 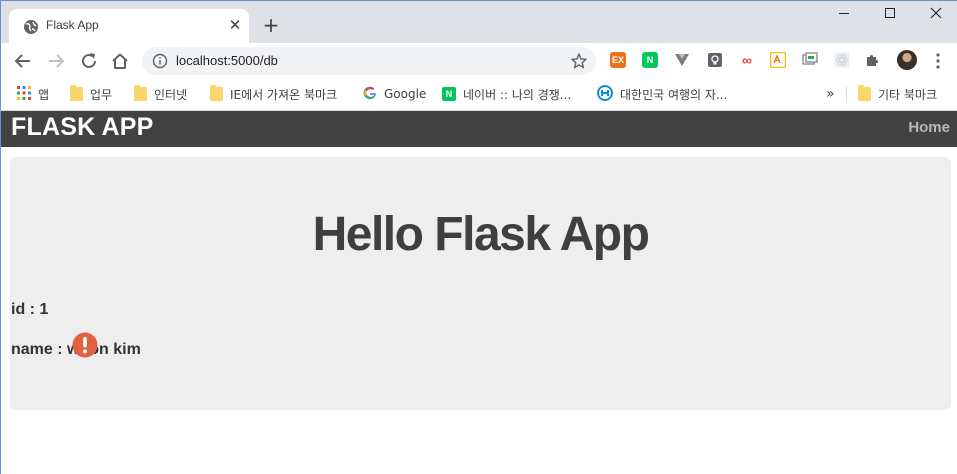 I want to click on naver-icon: N, so click(x=449, y=94).